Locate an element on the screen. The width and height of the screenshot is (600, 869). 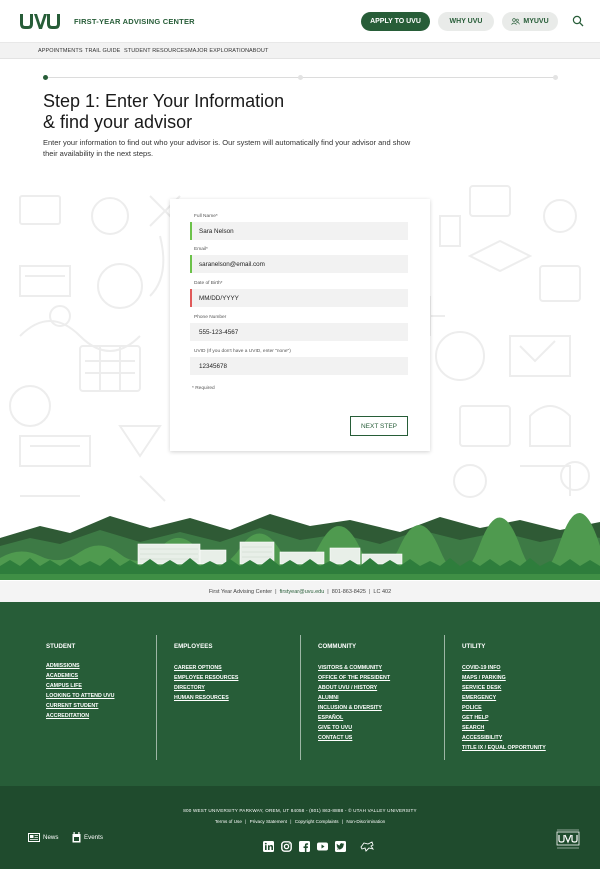
footer-link-inclusion: INCLUSION & DIVERSITY is located at coordinates (350, 708).